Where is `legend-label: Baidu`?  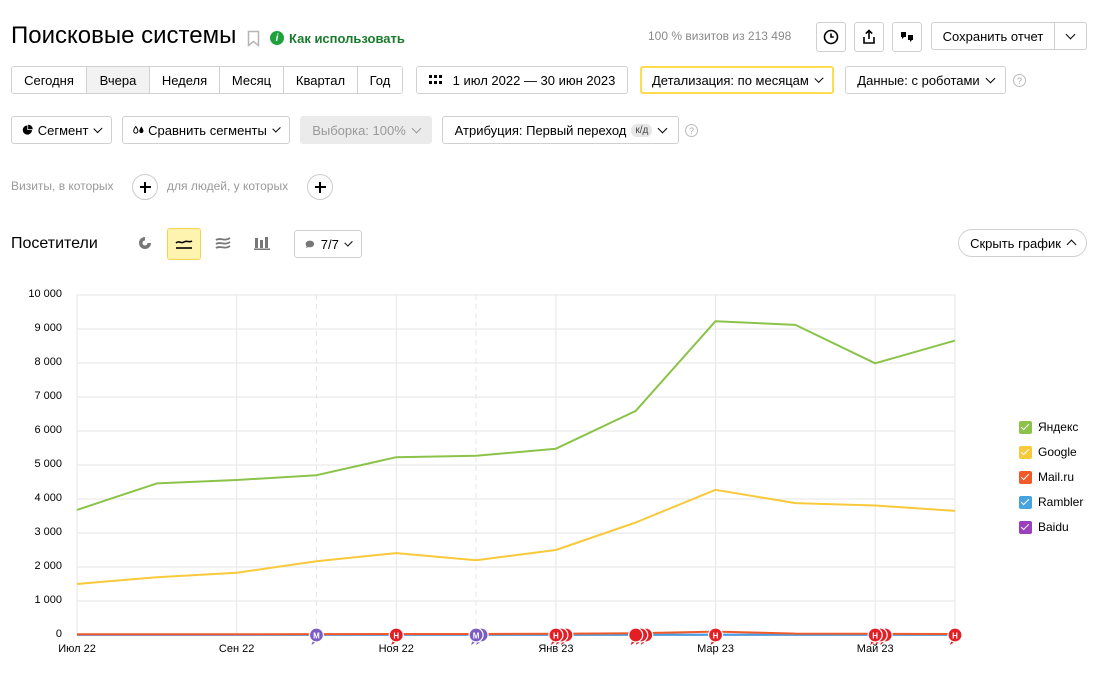 legend-label: Baidu is located at coordinates (1053, 527).